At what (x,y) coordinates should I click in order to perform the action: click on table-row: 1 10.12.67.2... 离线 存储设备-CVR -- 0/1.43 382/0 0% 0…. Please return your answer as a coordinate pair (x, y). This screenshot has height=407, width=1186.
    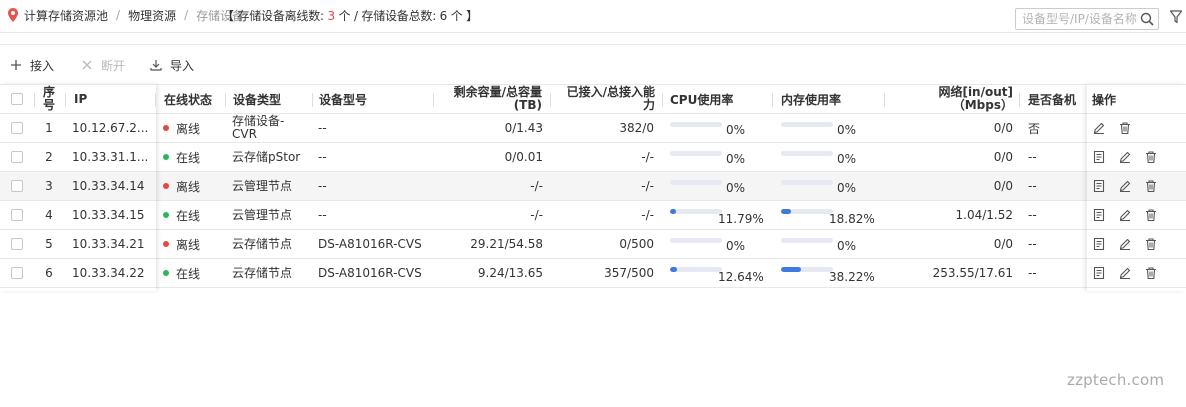
    Looking at the image, I should click on (593, 128).